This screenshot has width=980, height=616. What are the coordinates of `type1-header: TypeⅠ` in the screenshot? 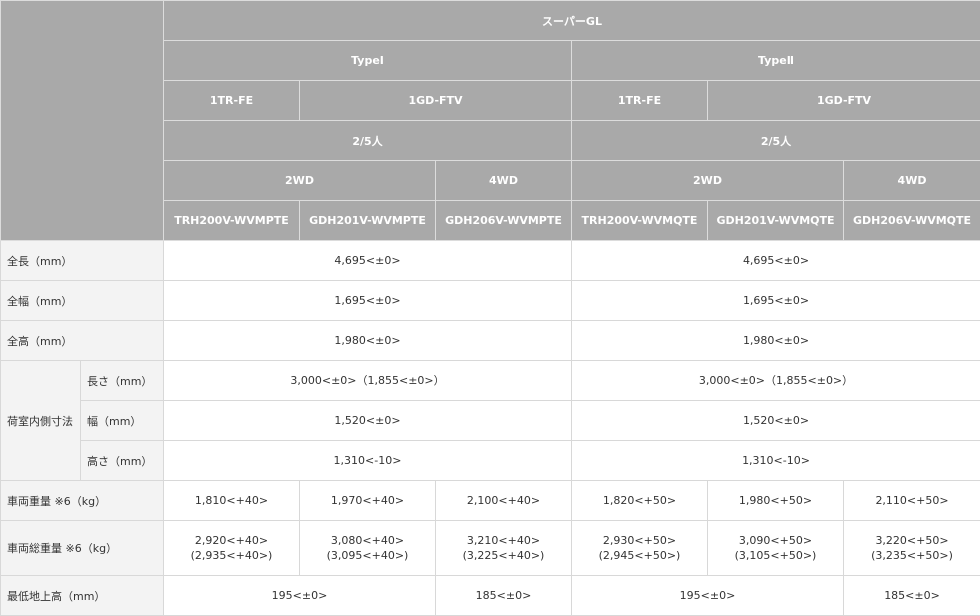 It's located at (367, 60).